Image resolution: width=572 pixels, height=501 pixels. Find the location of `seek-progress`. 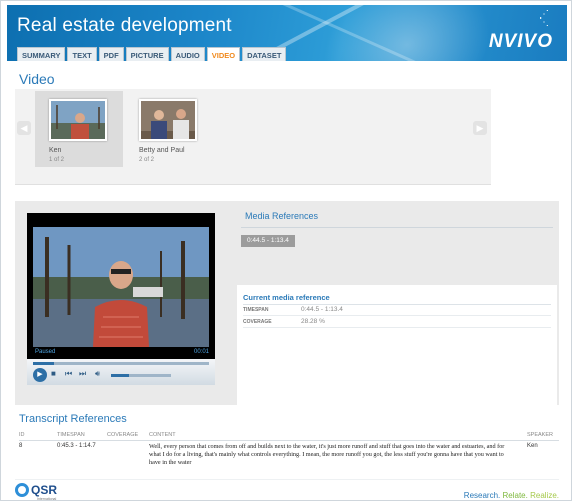

seek-progress is located at coordinates (44, 363).